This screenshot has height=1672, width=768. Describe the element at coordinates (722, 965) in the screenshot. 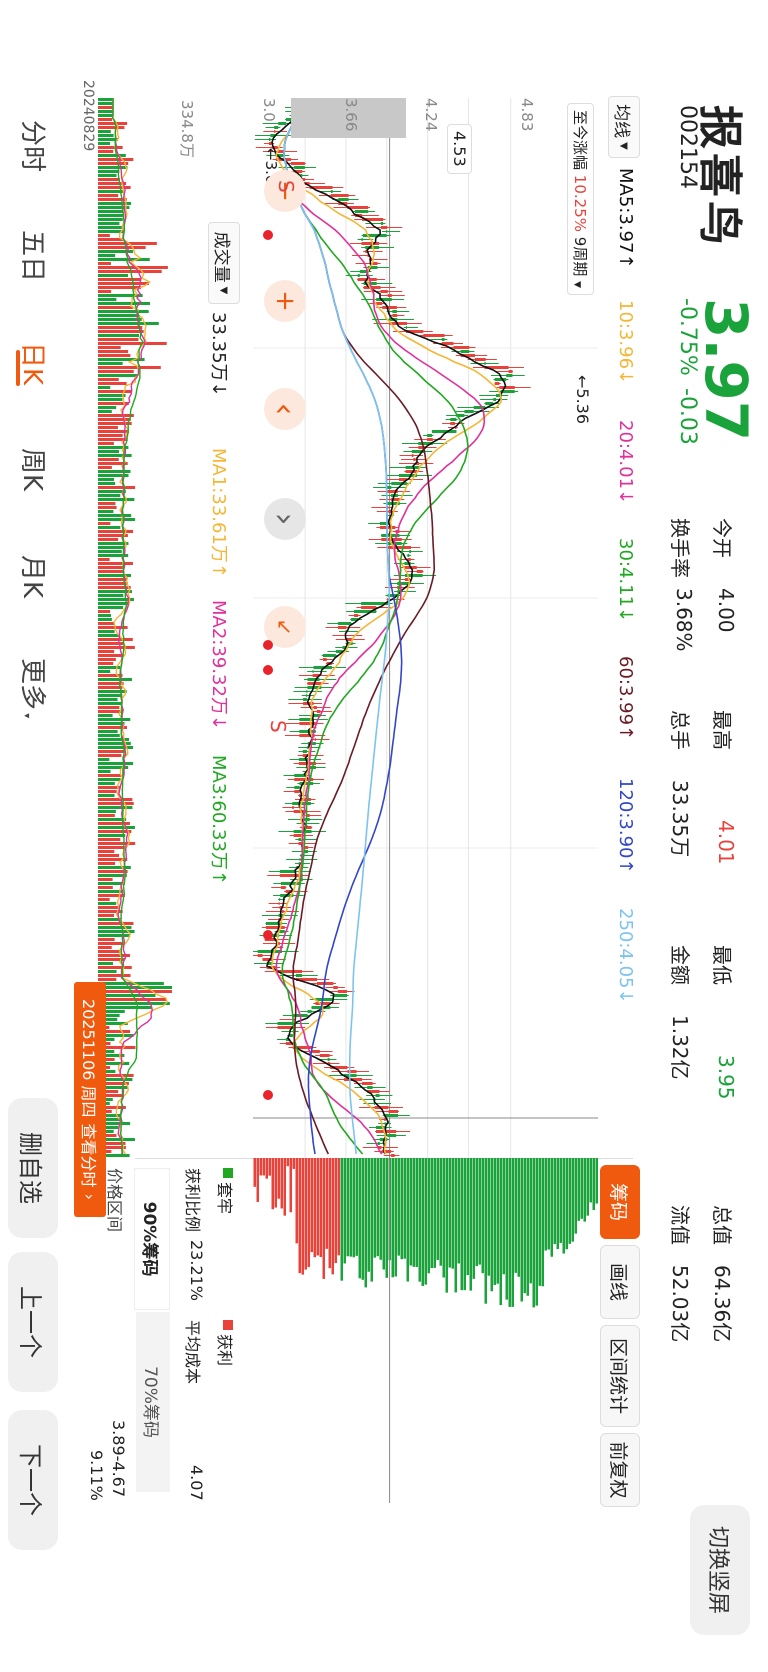

I see `low-label: 最低` at that location.